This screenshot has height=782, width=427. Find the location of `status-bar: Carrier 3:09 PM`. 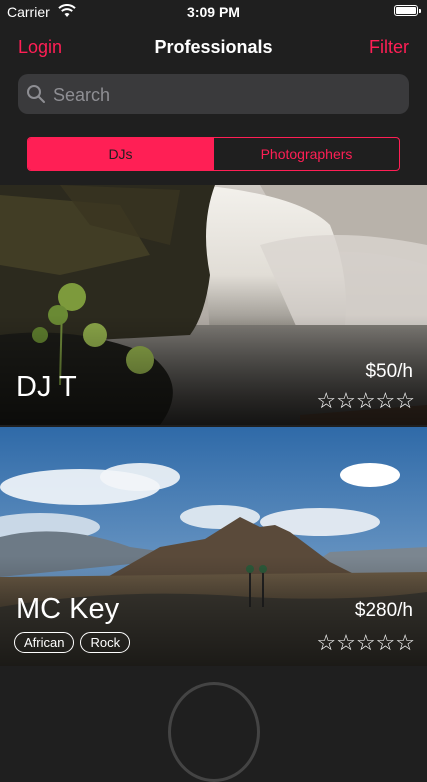

status-bar: Carrier 3:09 PM is located at coordinates (213, 12).